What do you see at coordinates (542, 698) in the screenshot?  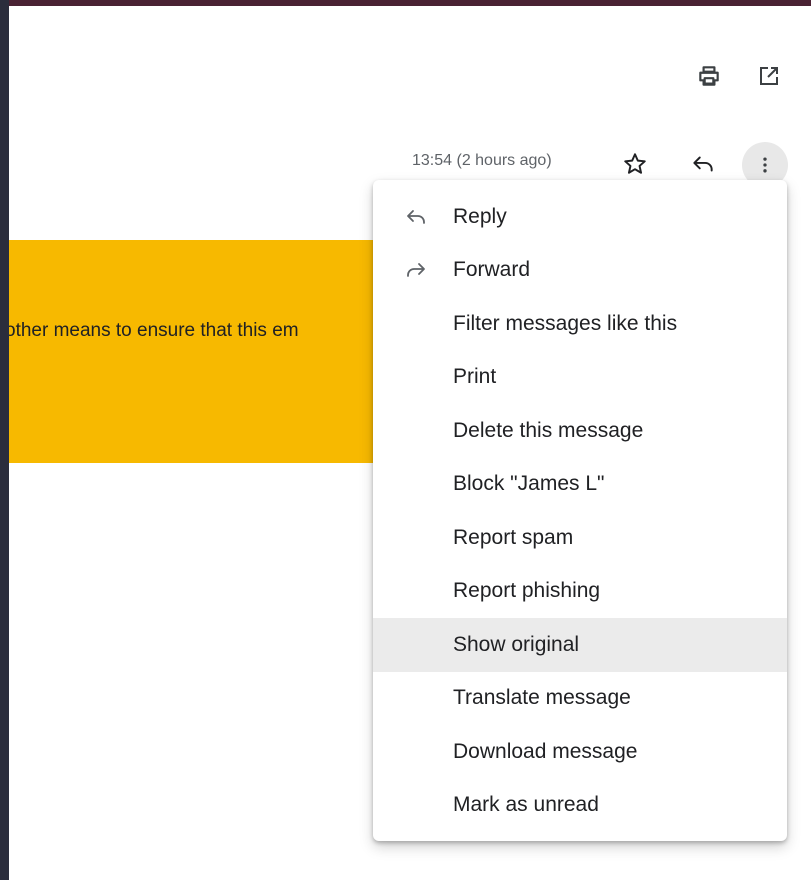 I see `menu-item-label: Translate message` at bounding box center [542, 698].